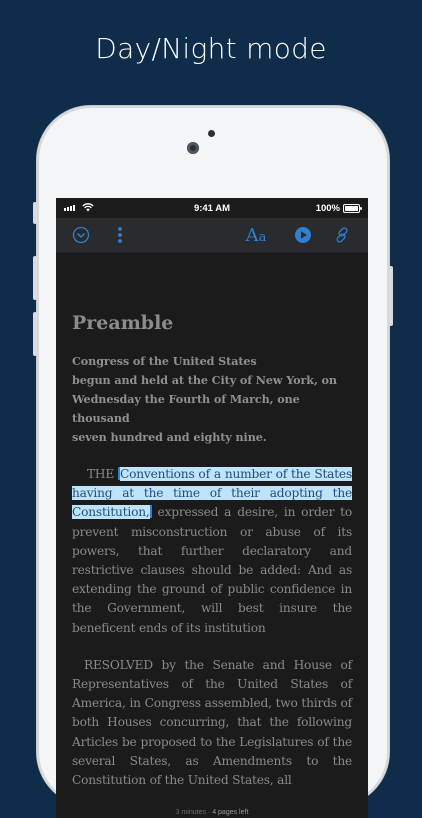 Image resolution: width=422 pixels, height=818 pixels. I want to click on play-circle-icon, so click(303, 235).